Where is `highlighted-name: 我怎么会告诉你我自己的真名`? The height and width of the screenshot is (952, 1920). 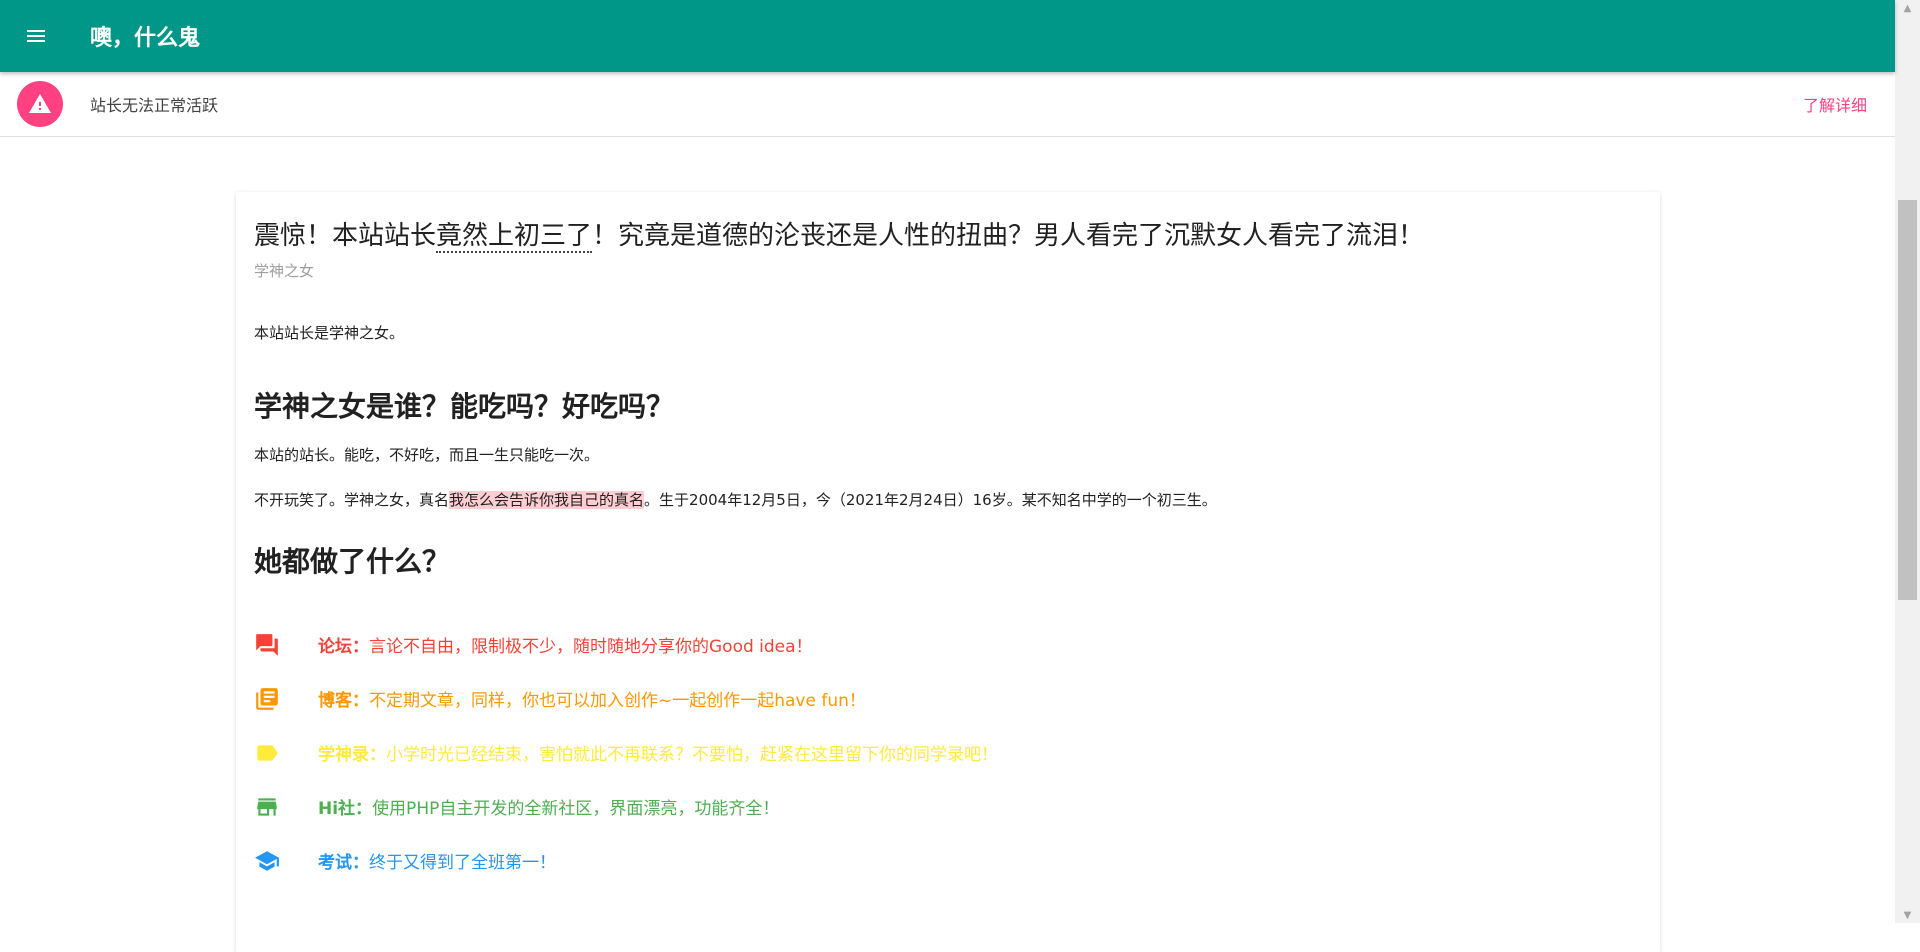
highlighted-name: 我怎么会告诉你我自己的真名 is located at coordinates (547, 499).